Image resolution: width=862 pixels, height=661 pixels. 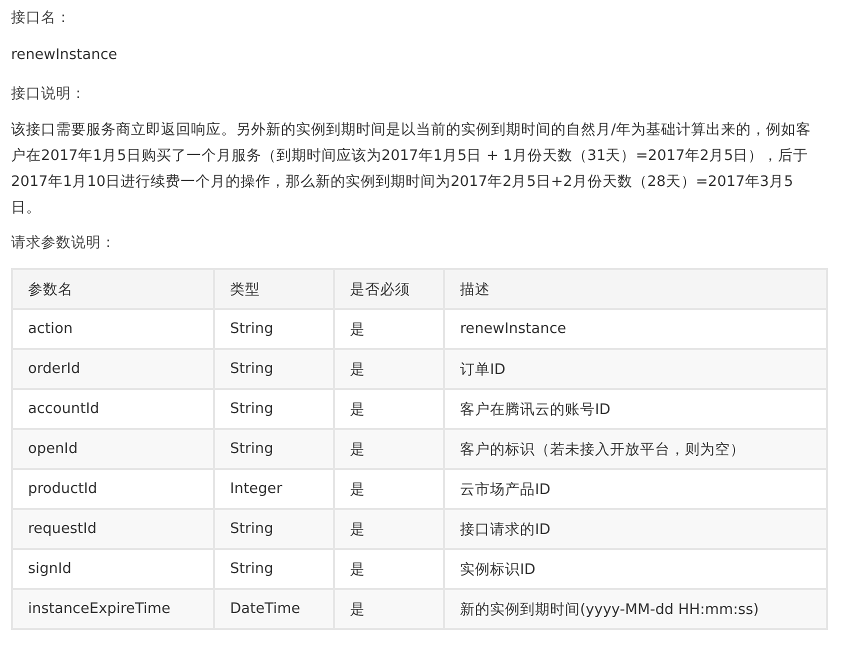 I want to click on column-header: 描述, so click(x=635, y=289).